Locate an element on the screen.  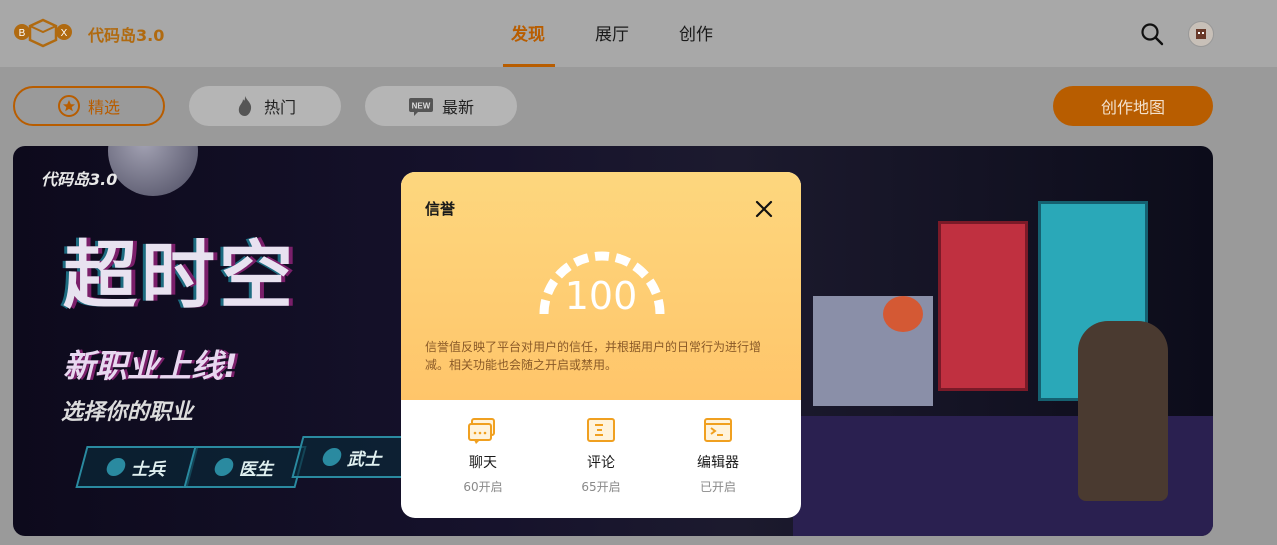
svg-text: B is located at coordinates (22, 33).